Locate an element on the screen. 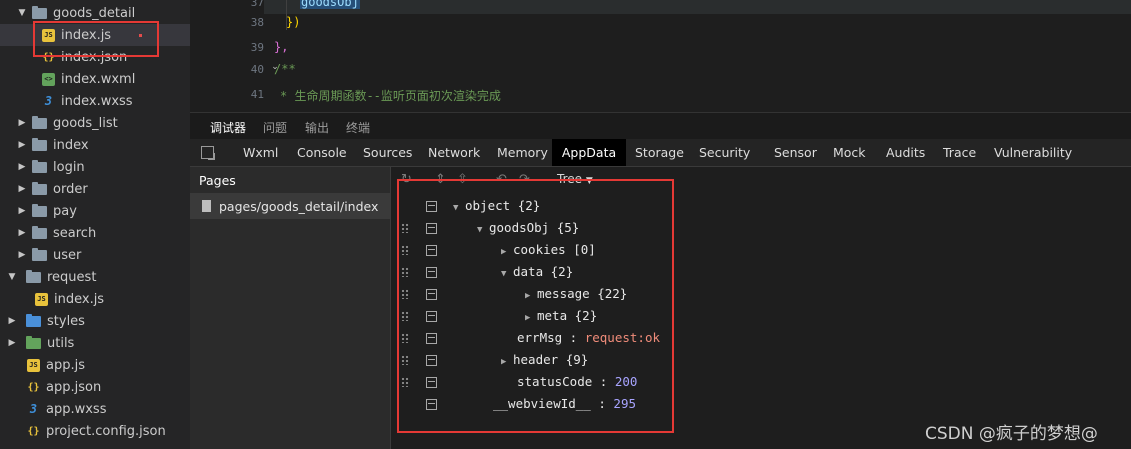 This screenshot has width=1131, height=449. tree-item-label: index is located at coordinates (71, 145).